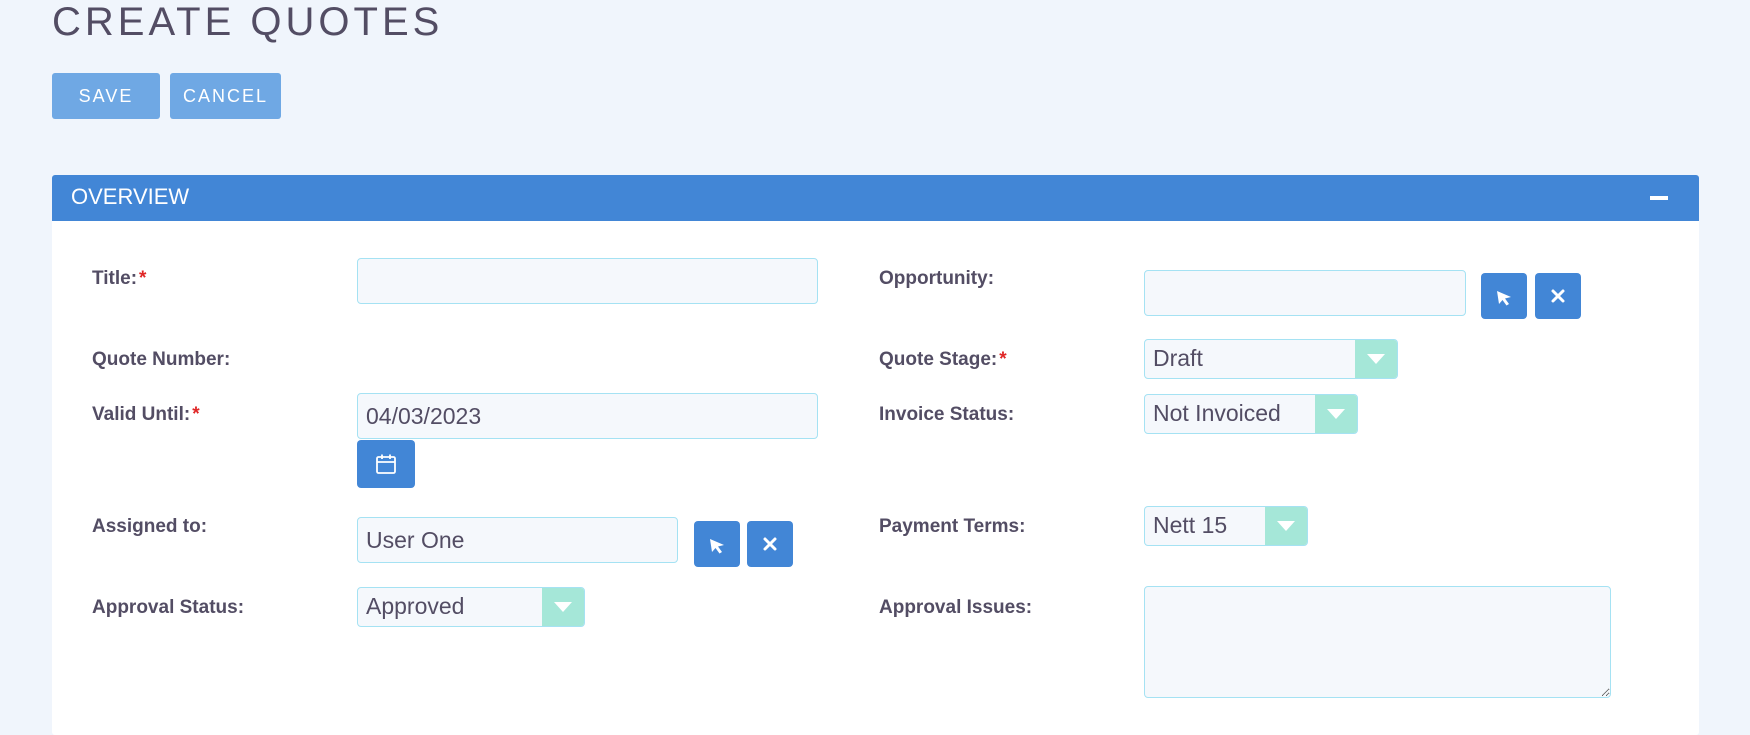  I want to click on calendar-icon, so click(386, 464).